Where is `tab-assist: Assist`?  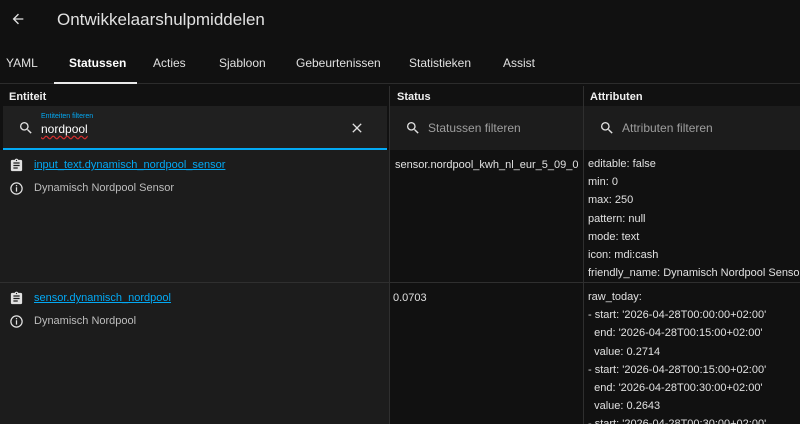 tab-assist: Assist is located at coordinates (519, 63).